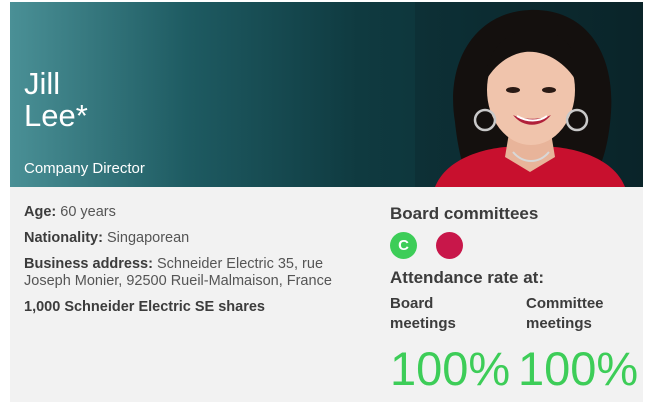  Describe the element at coordinates (114, 100) in the screenshot. I see `director-name: Jill Lee*` at that location.